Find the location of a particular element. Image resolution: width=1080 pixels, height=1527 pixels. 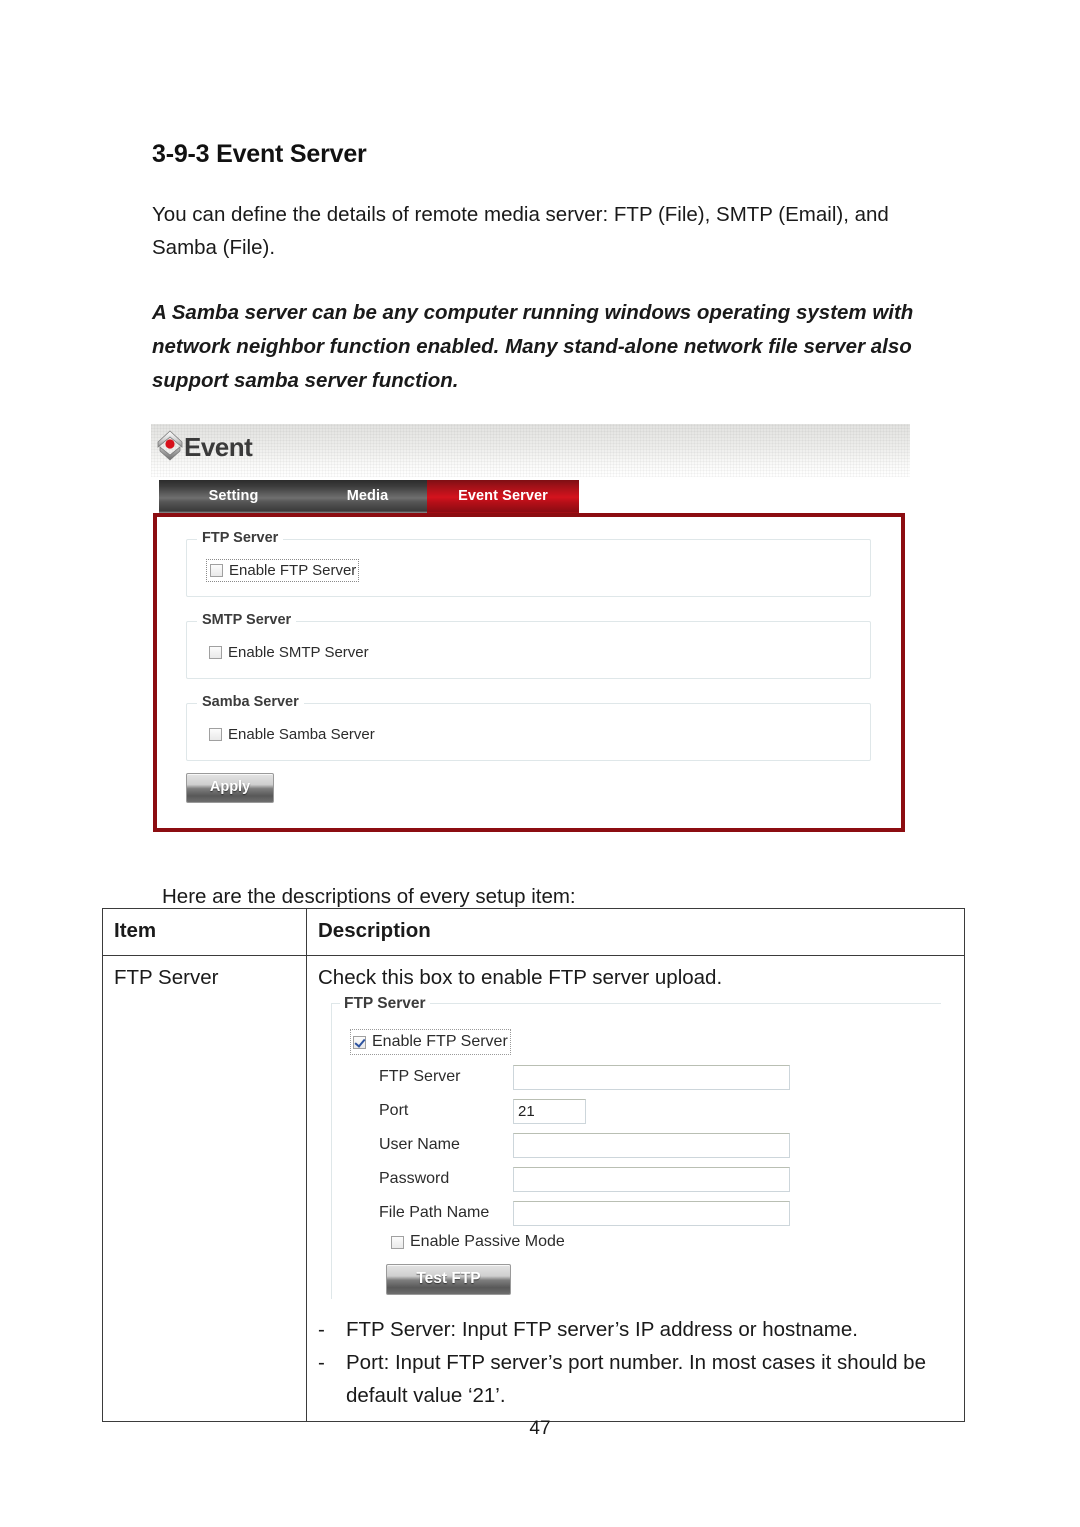

column-header-item: Item is located at coordinates (204, 932).